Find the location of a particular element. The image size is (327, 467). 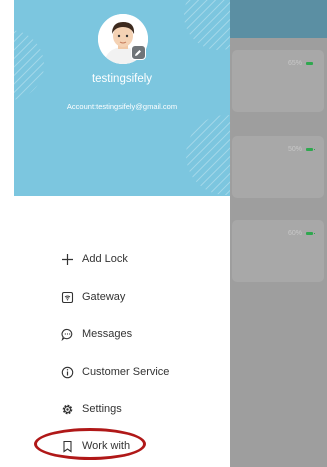

info-circle-icon is located at coordinates (67, 372).